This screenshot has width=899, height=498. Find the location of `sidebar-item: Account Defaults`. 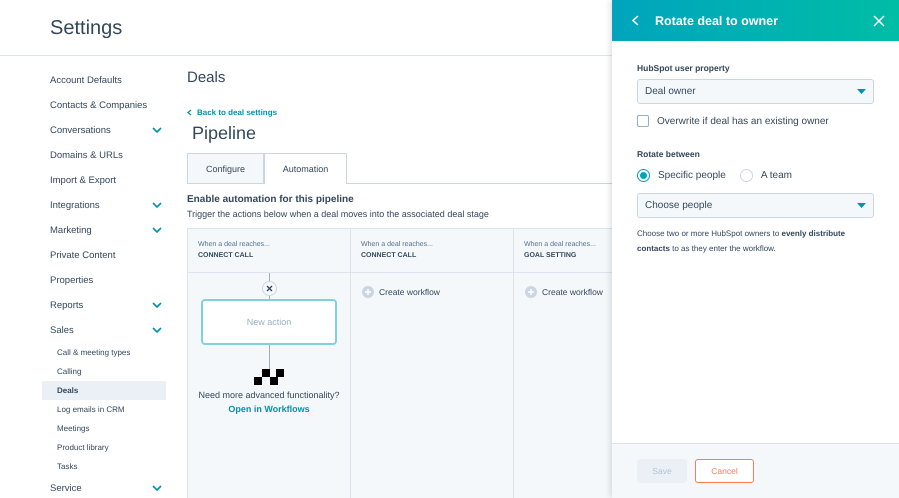

sidebar-item: Account Defaults is located at coordinates (86, 80).